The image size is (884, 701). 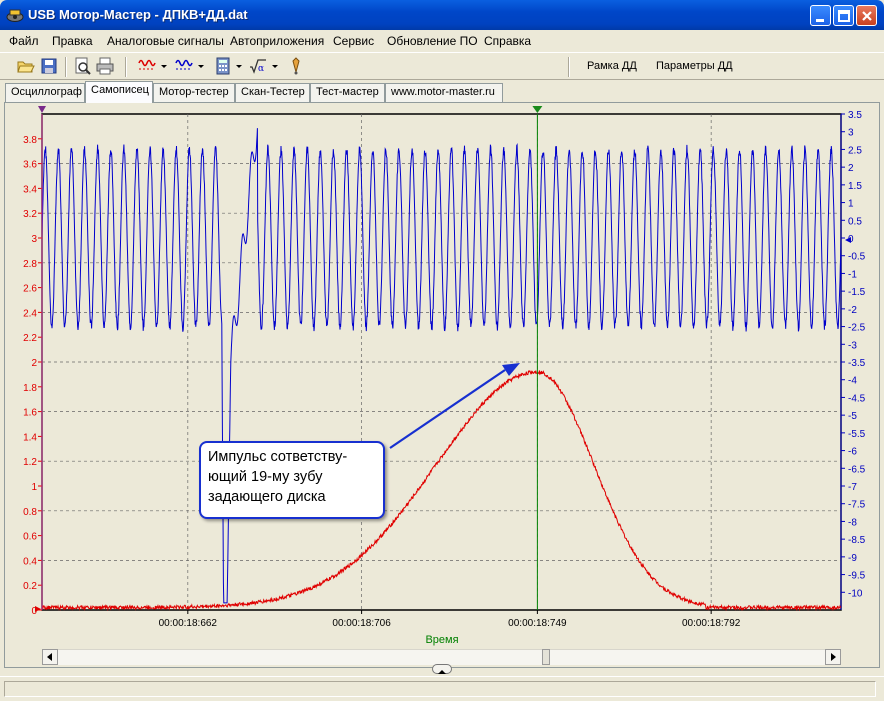 What do you see at coordinates (82, 66) in the screenshot?
I see `print-preview-icon` at bounding box center [82, 66].